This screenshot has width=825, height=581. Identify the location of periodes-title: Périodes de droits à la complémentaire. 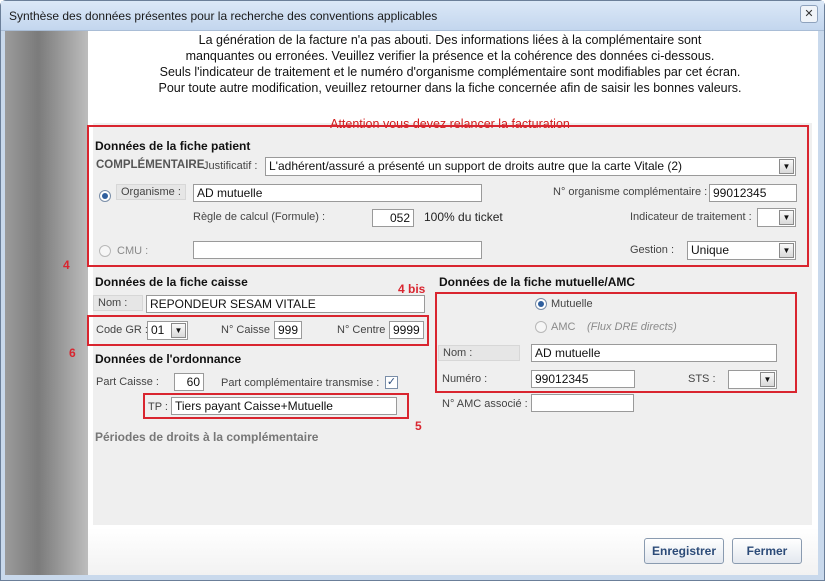
(207, 437).